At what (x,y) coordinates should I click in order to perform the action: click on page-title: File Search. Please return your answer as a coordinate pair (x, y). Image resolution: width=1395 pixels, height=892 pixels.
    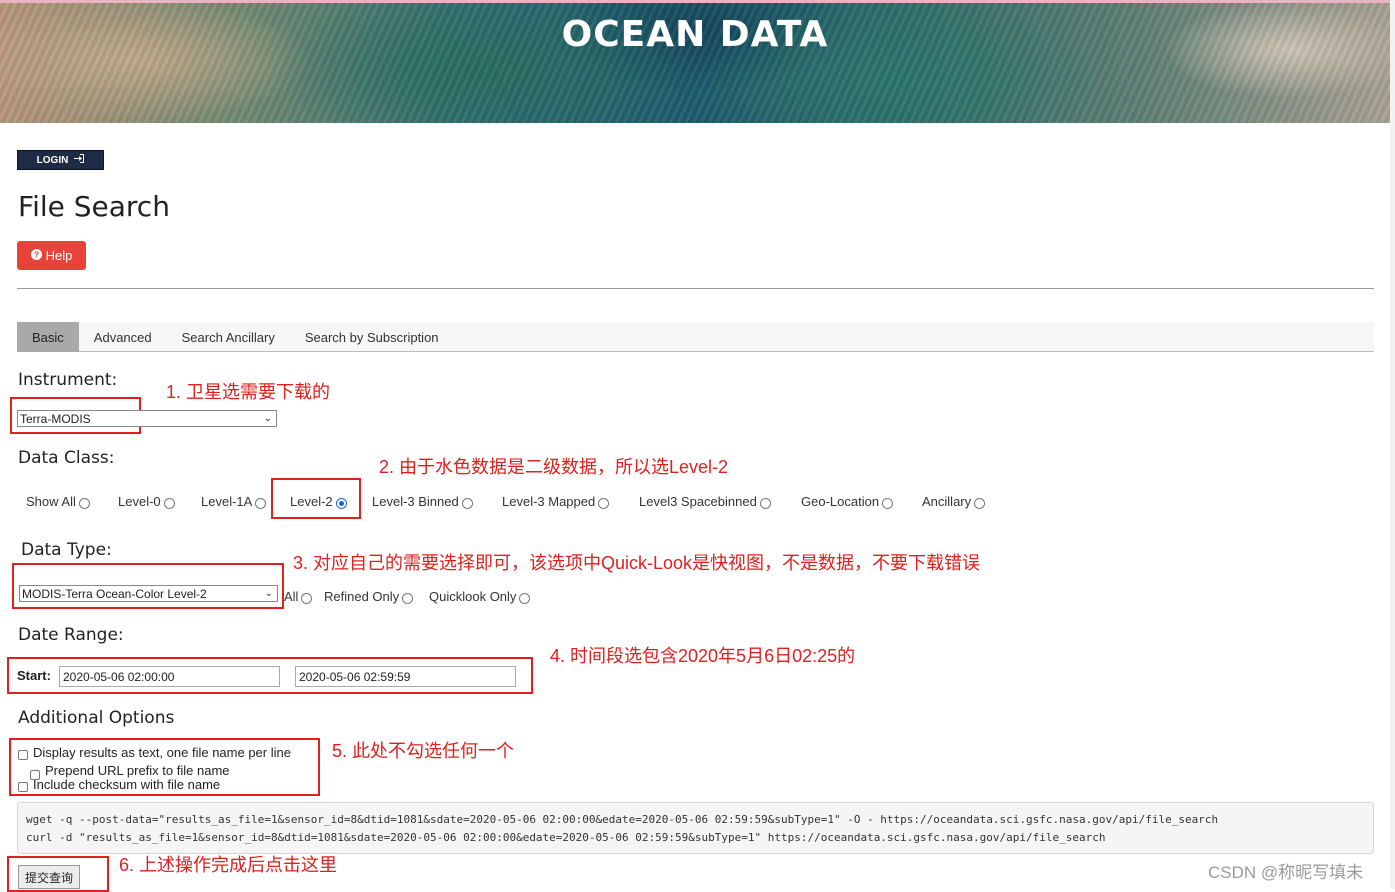
    Looking at the image, I should click on (94, 206).